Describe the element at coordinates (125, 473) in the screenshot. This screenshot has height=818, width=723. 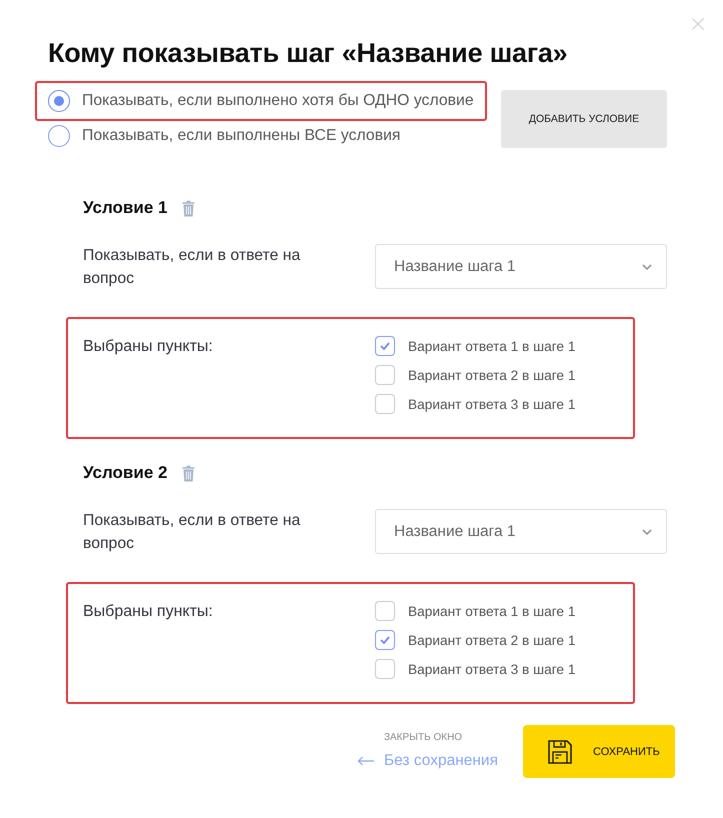
I see `condition-title: Условие 2` at that location.